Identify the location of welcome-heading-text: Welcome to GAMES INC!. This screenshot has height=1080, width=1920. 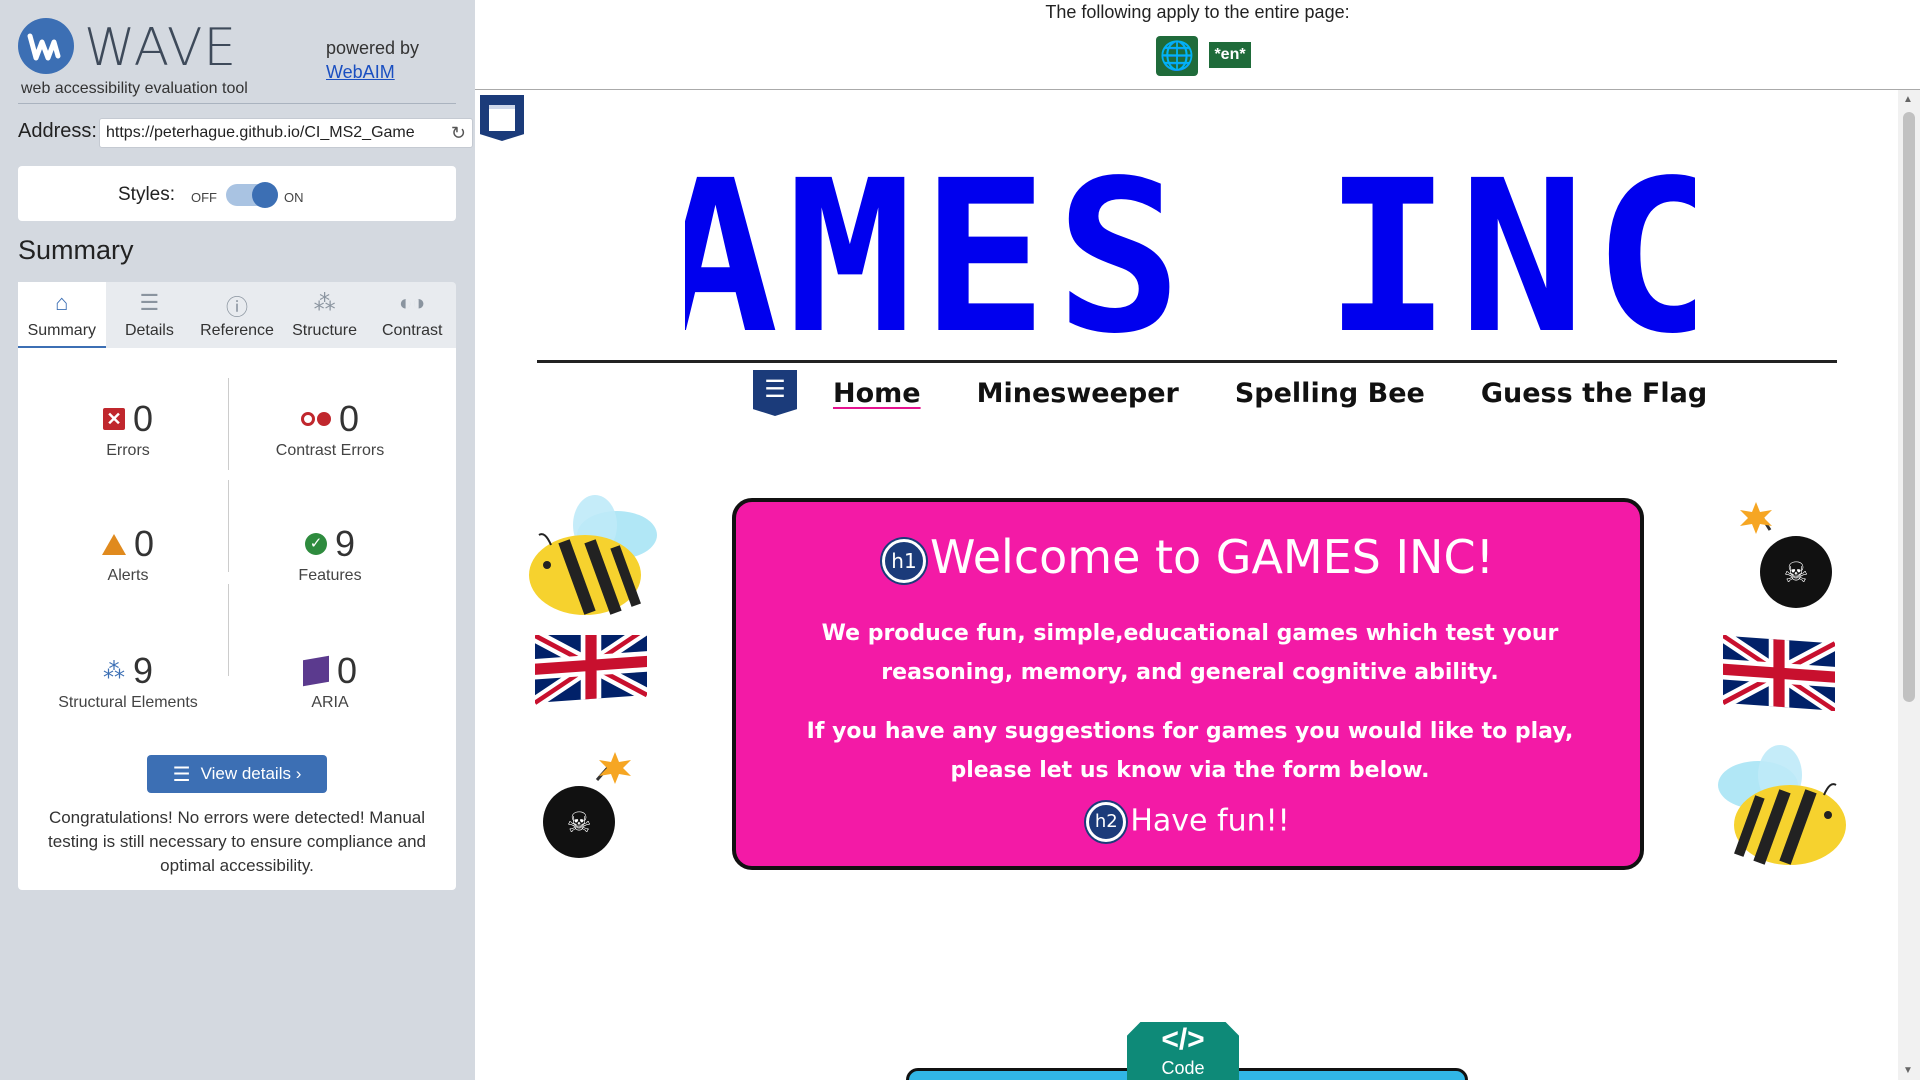
(1212, 557).